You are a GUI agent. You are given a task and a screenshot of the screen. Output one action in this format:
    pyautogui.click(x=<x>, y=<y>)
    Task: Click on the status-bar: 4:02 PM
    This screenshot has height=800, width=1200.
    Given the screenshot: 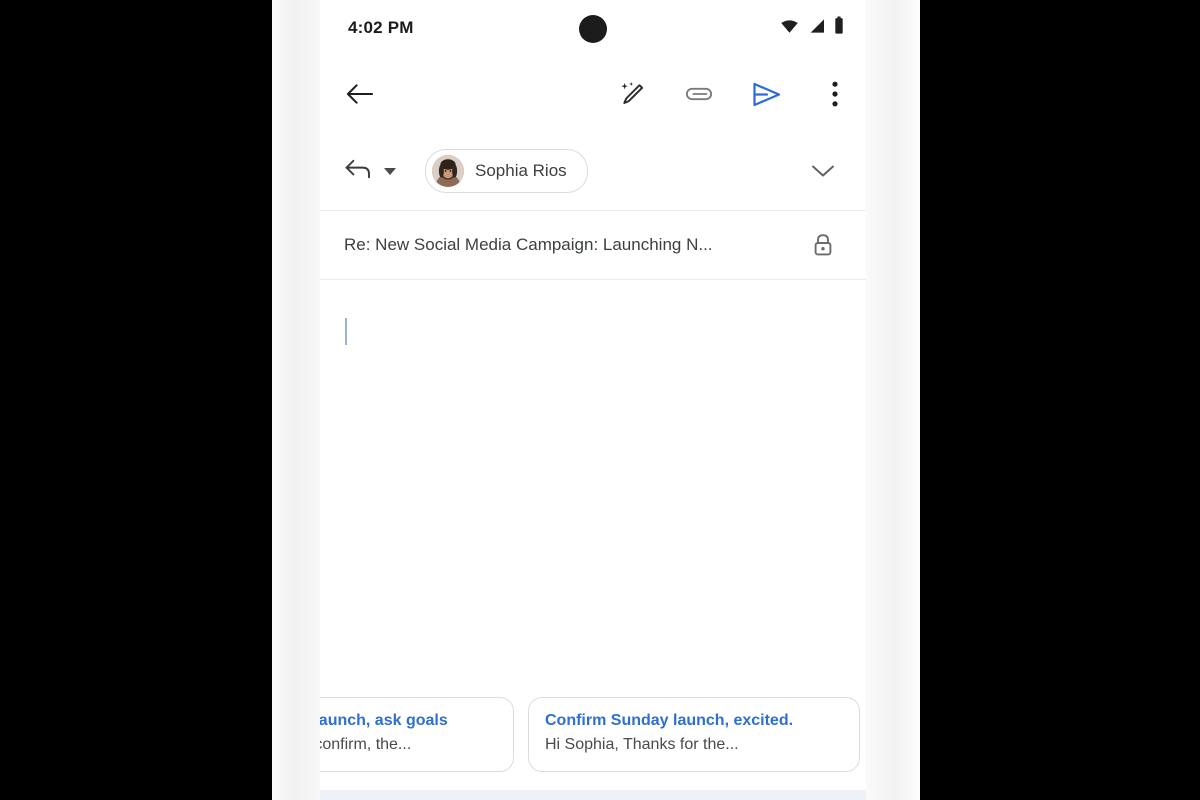 What is the action you would take?
    pyautogui.click(x=593, y=28)
    